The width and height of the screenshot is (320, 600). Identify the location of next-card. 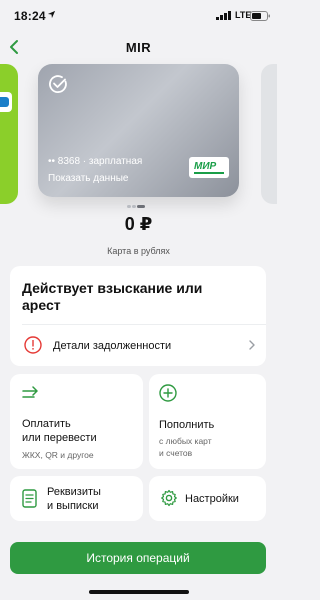
(269, 134).